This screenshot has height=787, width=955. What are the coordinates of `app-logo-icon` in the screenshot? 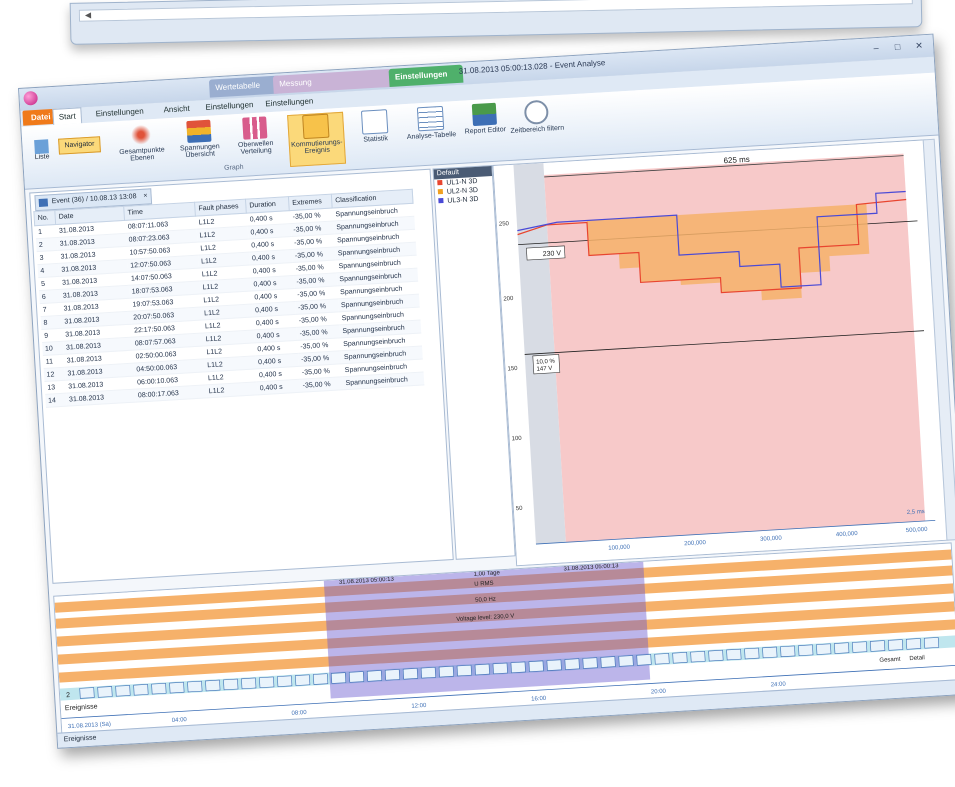 It's located at (31, 98).